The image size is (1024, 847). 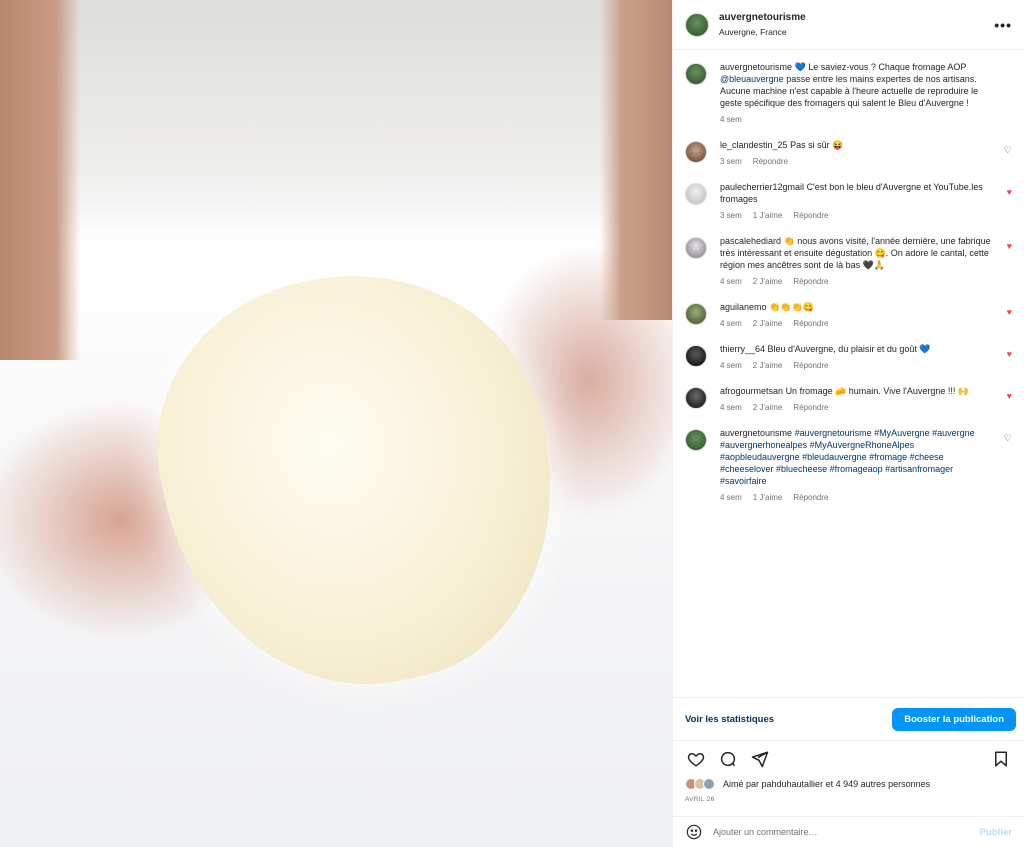 I want to click on share-icon, so click(x=760, y=759).